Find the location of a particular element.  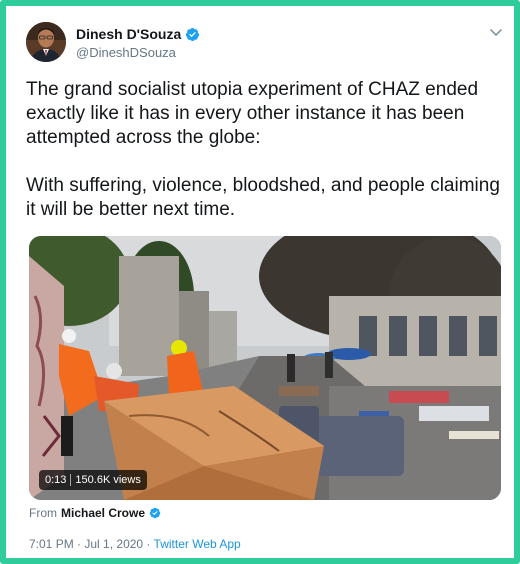

video-duration: 0:13 is located at coordinates (56, 480).